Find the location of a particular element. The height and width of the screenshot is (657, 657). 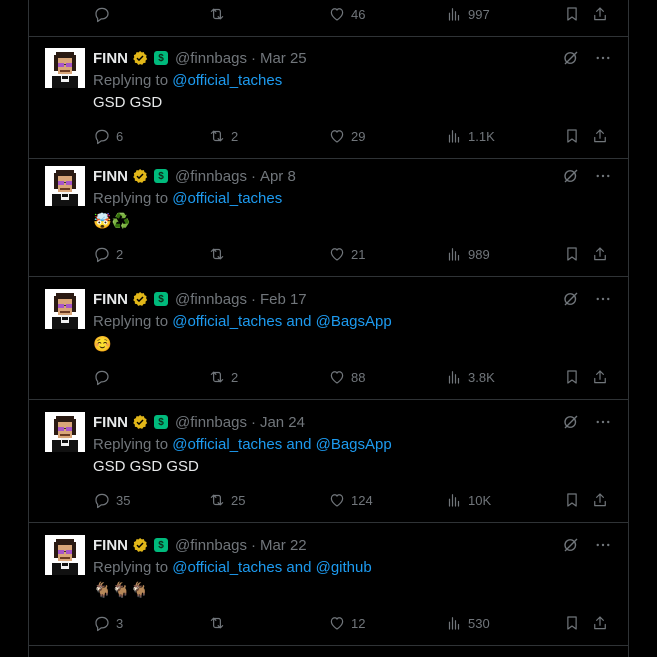

tweet-partial: 46 997 is located at coordinates (328, 18).